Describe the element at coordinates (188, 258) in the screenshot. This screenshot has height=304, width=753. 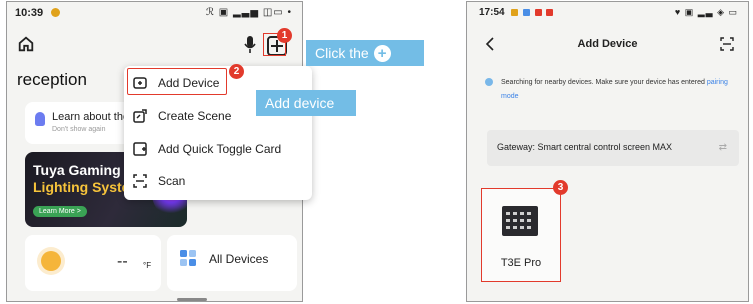
I see `grid-icon` at that location.